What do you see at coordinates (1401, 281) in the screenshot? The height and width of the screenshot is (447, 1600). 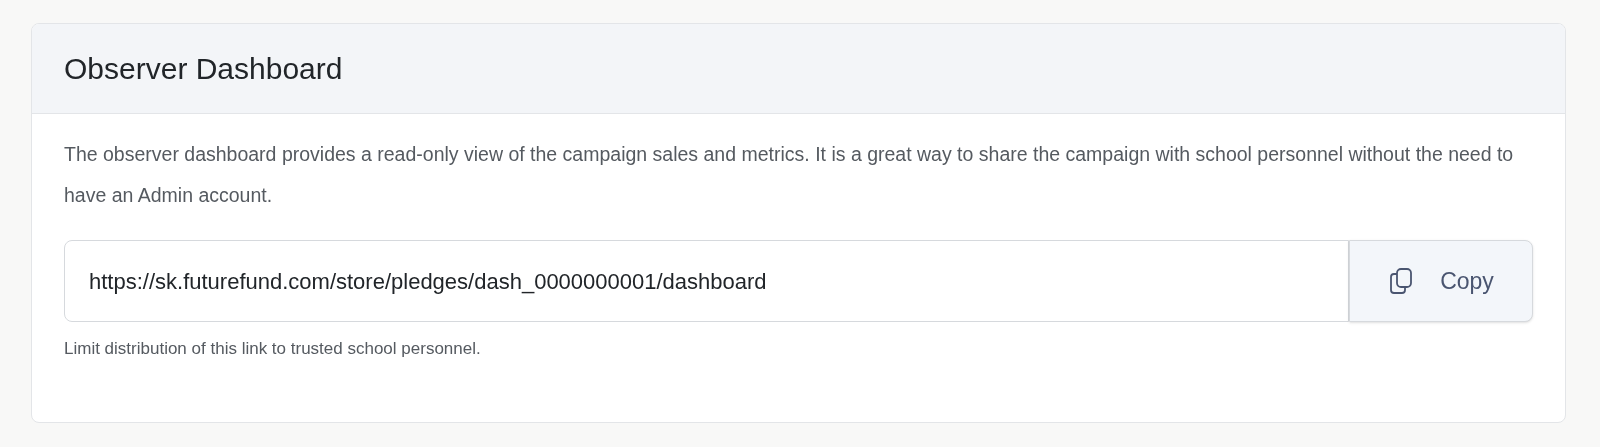 I see `copy-icon` at bounding box center [1401, 281].